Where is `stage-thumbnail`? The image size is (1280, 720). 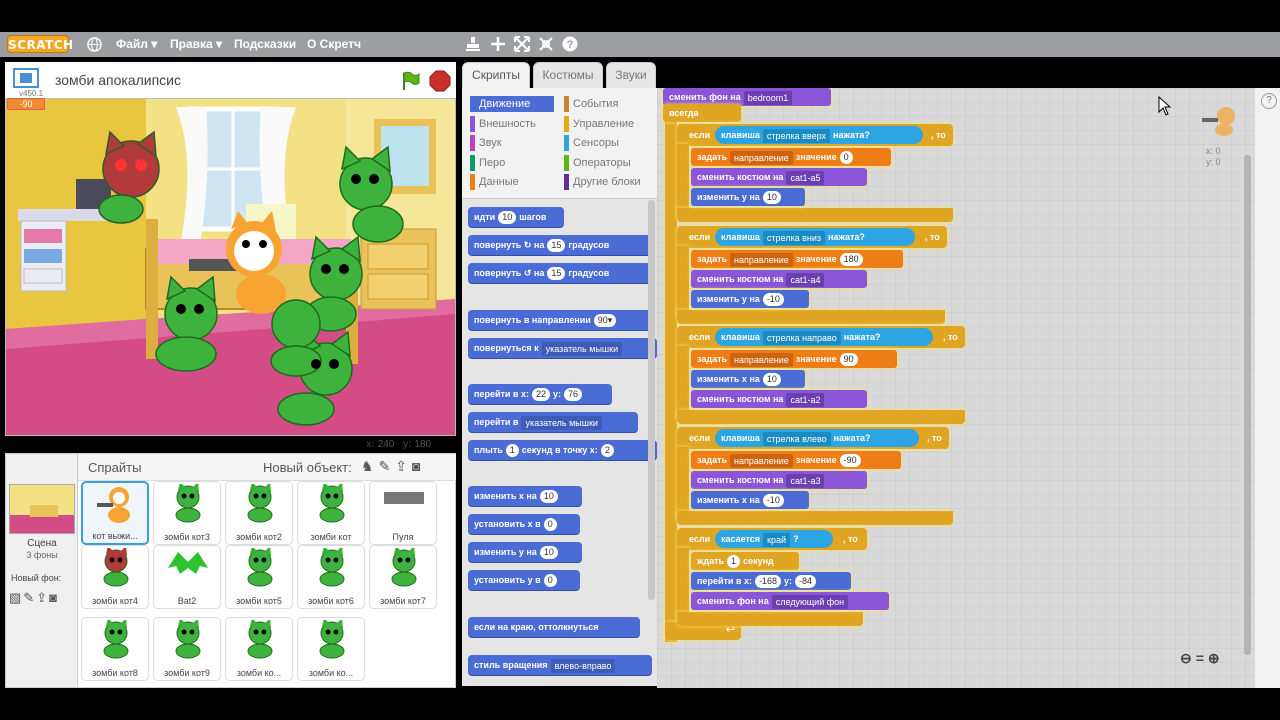
stage-thumbnail is located at coordinates (42, 509).